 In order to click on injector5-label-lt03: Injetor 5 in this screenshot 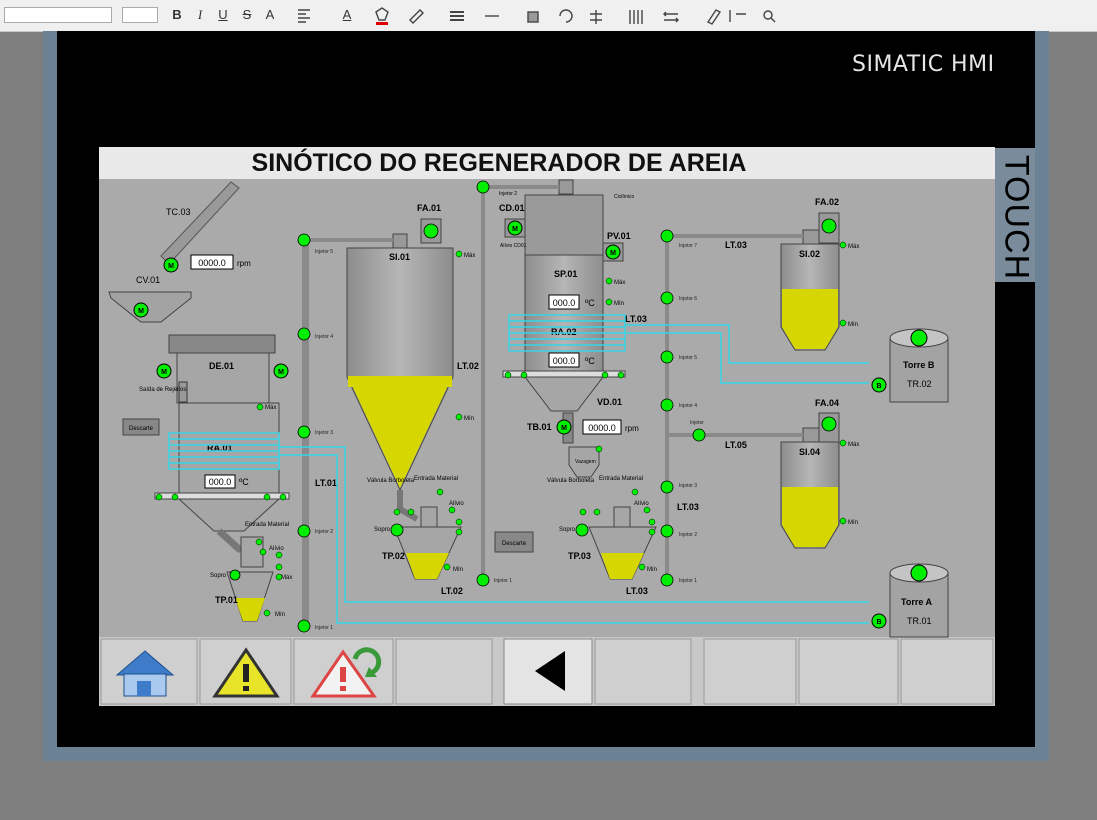, I will do `click(688, 358)`.